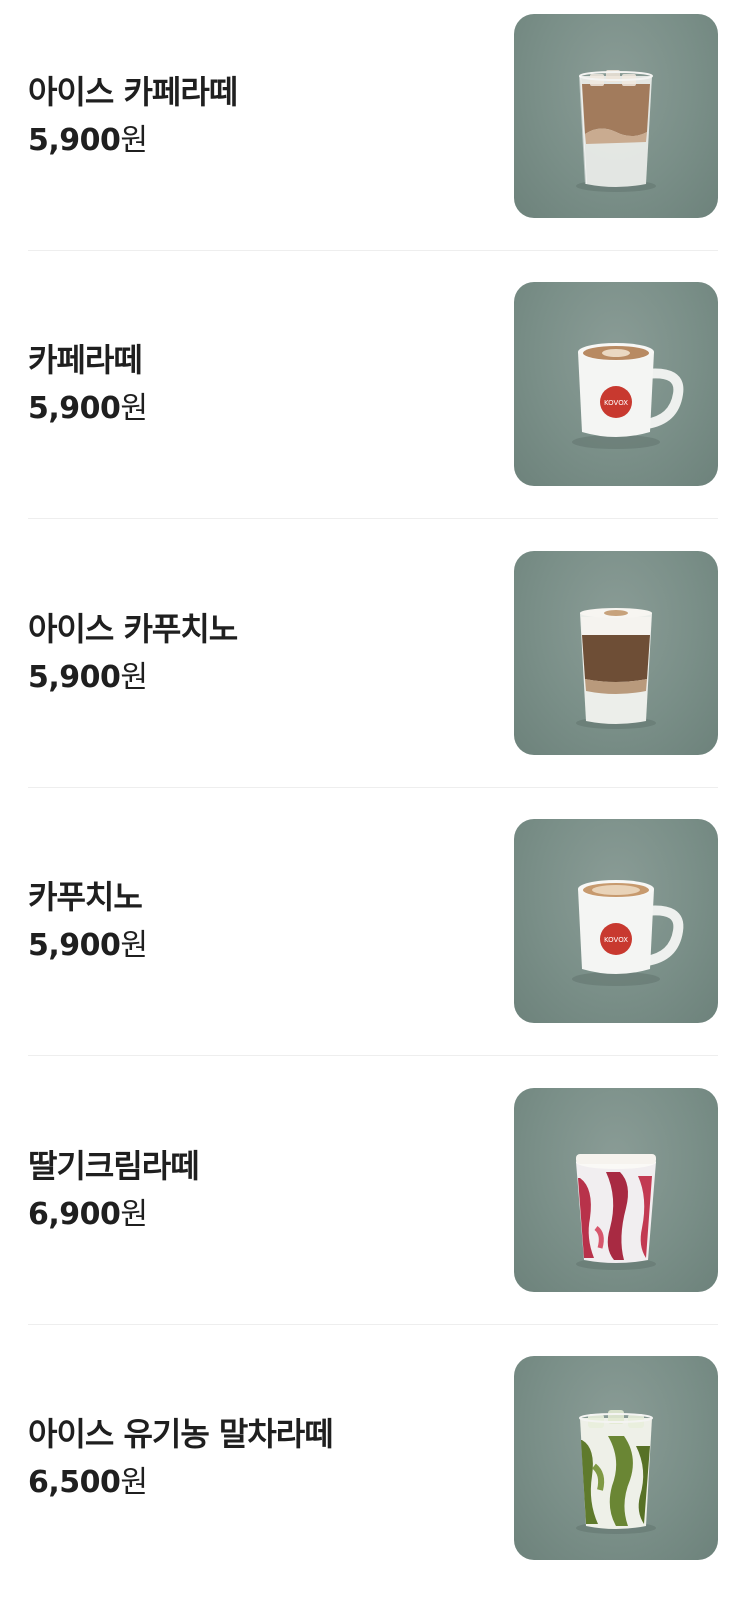  I want to click on menu-item-name: 아이스 카푸치노, so click(133, 629).